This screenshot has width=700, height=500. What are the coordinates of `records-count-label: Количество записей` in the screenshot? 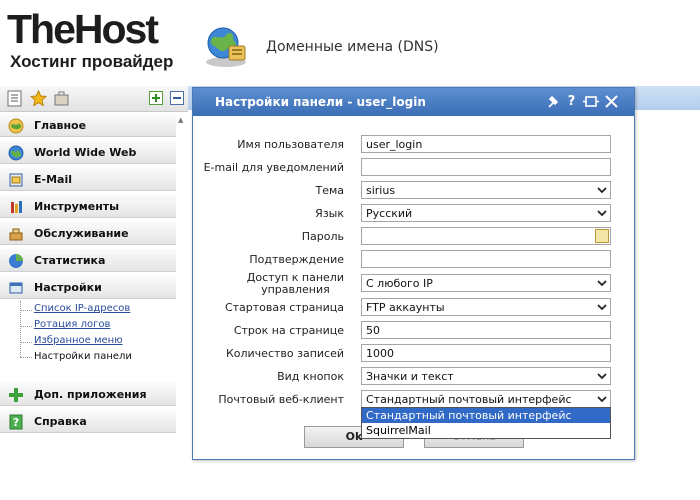 It's located at (284, 353).